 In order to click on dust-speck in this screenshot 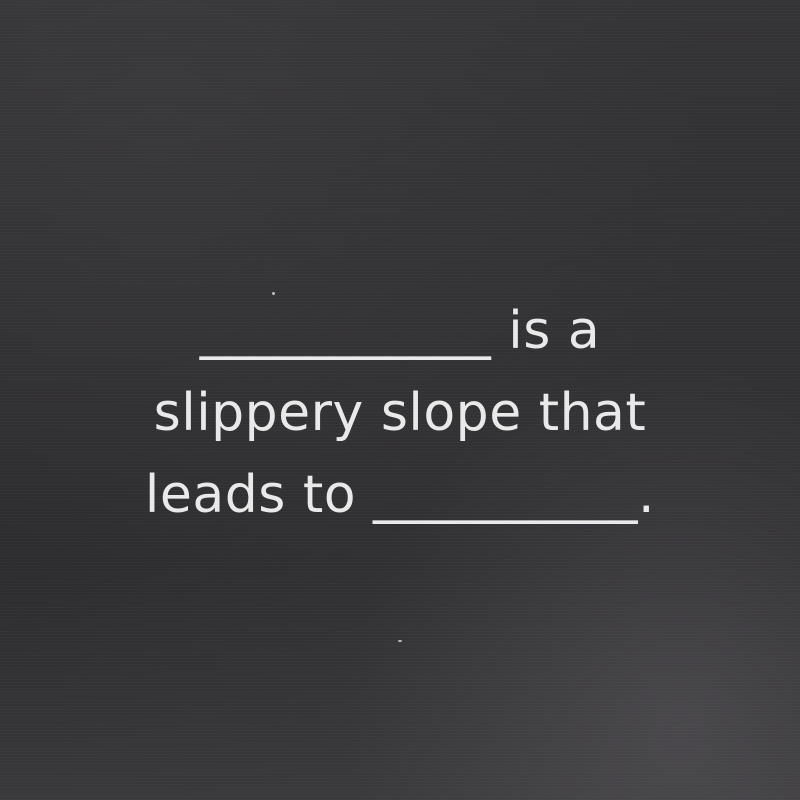, I will do `click(400, 641)`.